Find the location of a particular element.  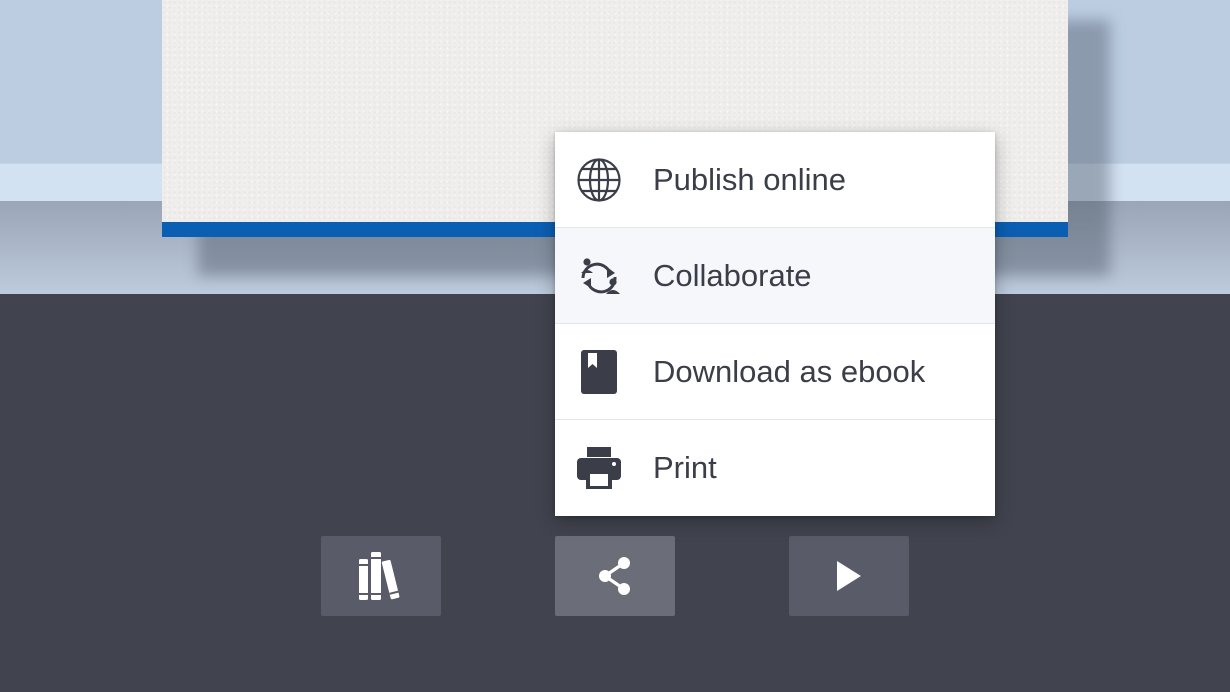

play-button is located at coordinates (849, 576).